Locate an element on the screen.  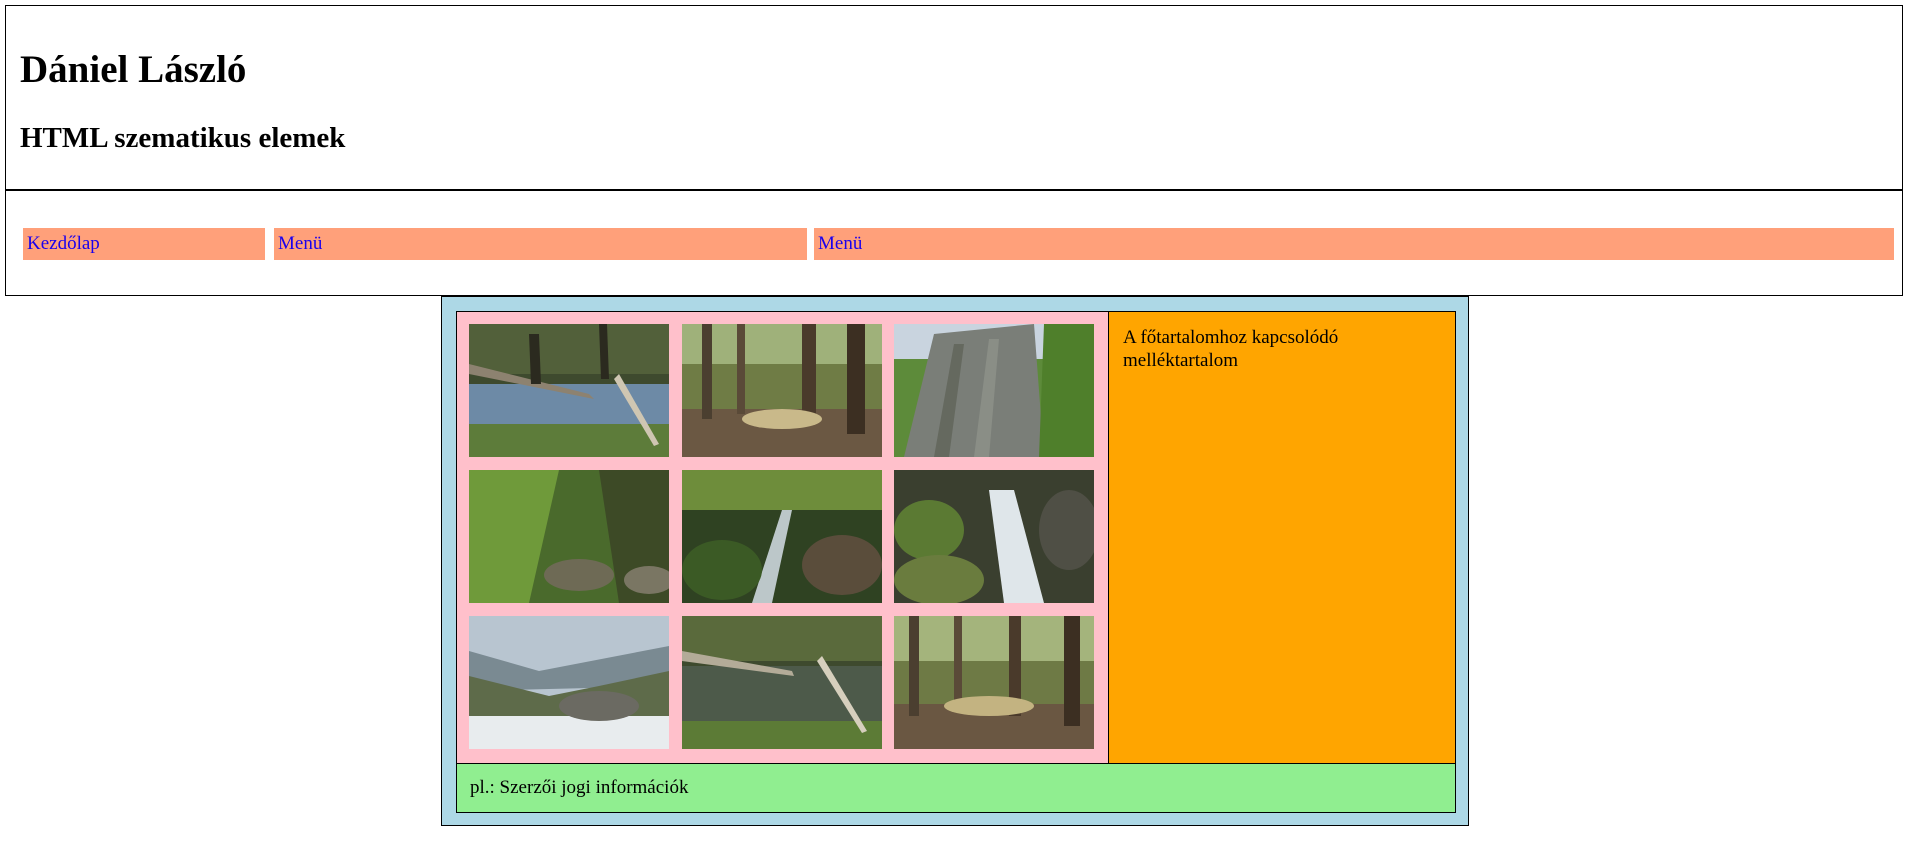
nav-link-menu-2: Menü is located at coordinates (1354, 244).